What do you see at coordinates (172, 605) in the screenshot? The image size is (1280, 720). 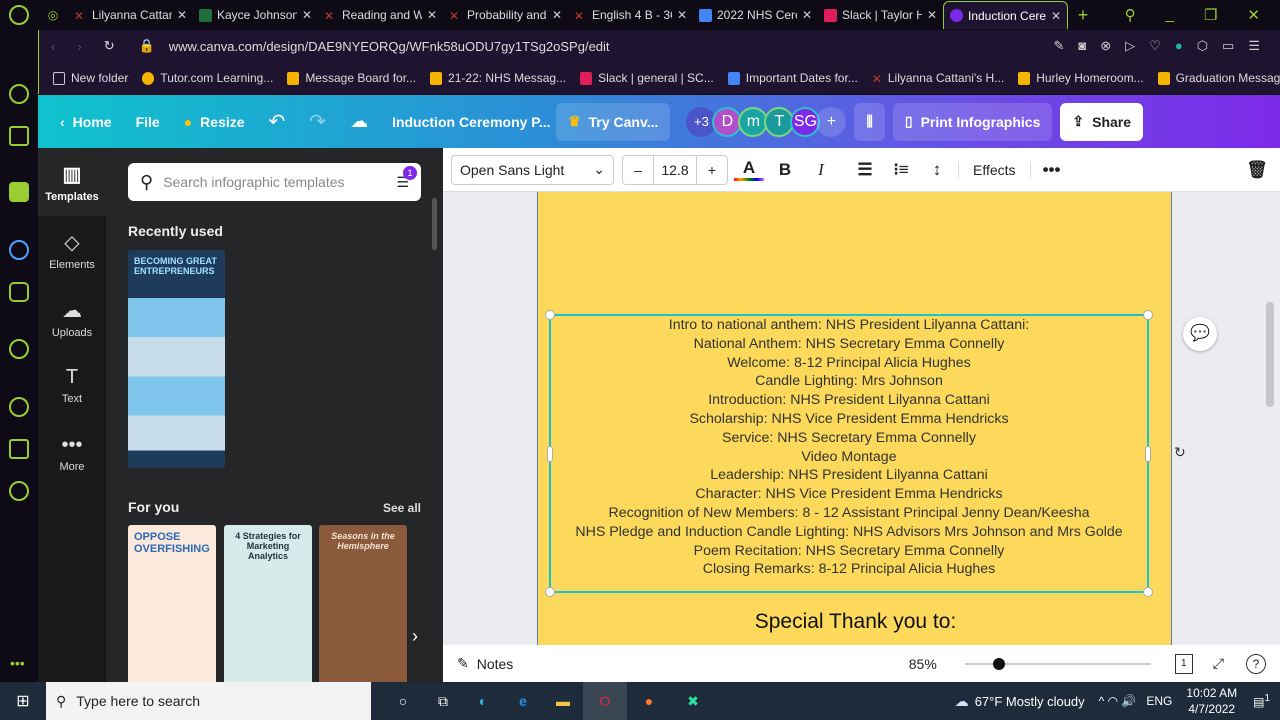 I see `template-thumbnail: OPPOSE OVERFISHING` at bounding box center [172, 605].